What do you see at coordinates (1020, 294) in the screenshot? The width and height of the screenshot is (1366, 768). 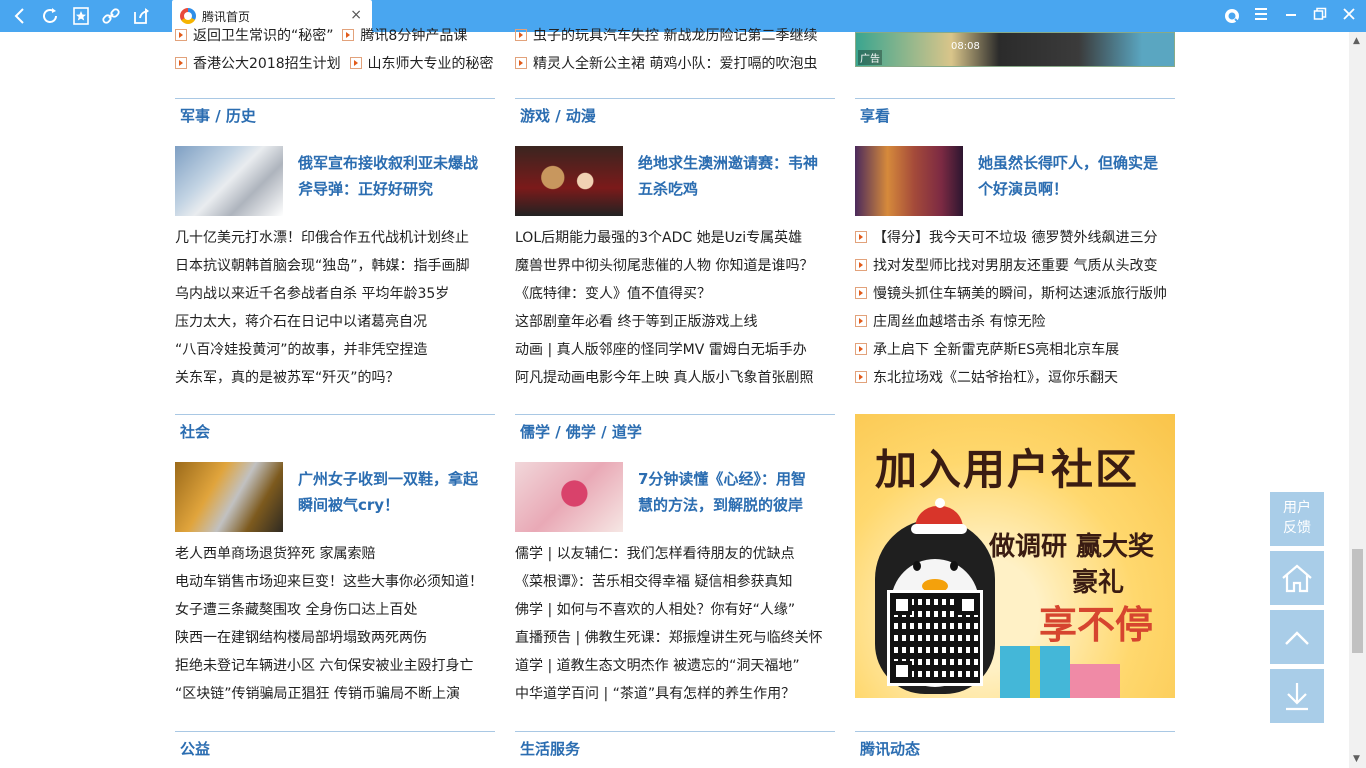 I see `link-text: 慢镜头抓住车辆美的瞬间，斯柯达速派旅行版帅` at bounding box center [1020, 294].